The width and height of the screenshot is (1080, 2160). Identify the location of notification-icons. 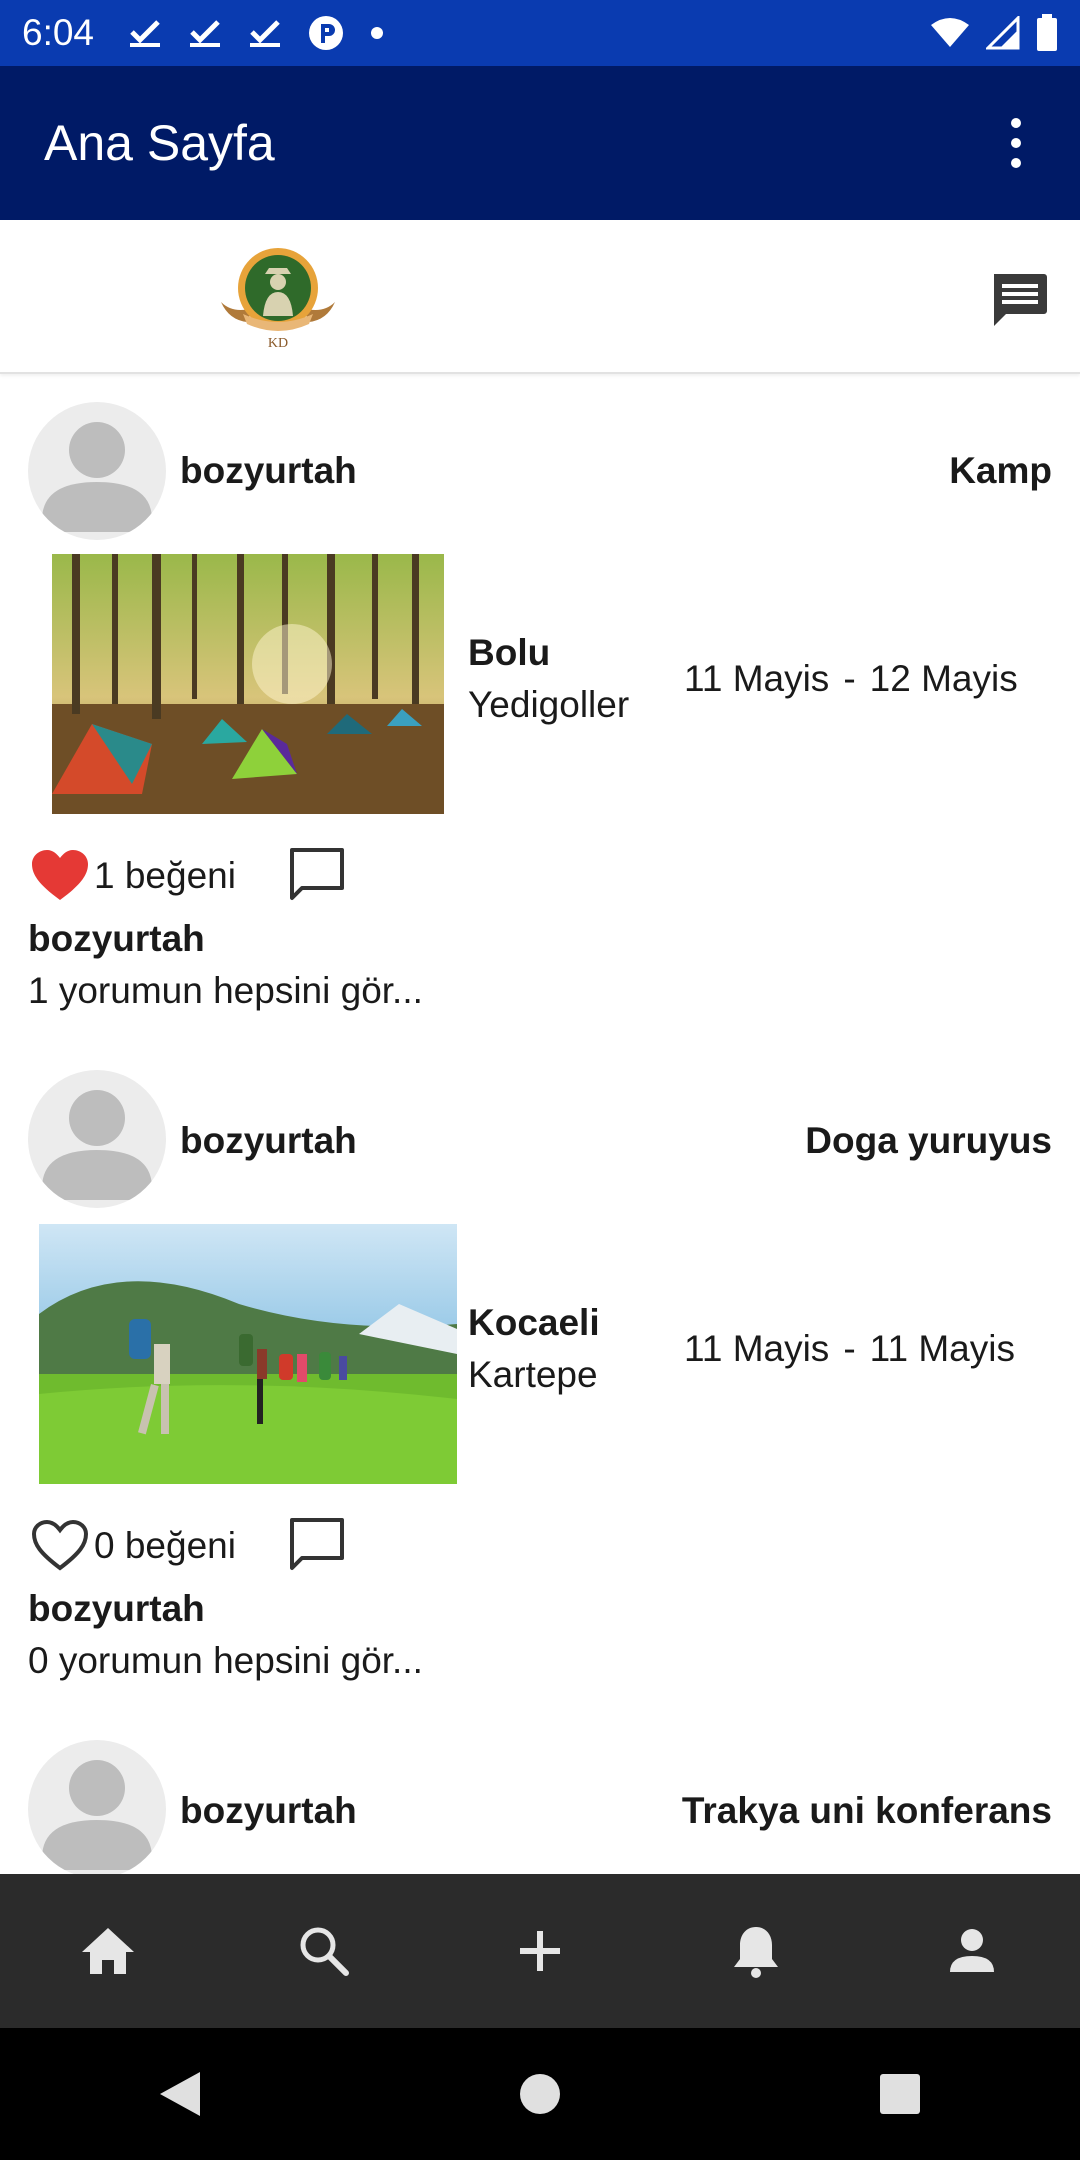
(256, 33).